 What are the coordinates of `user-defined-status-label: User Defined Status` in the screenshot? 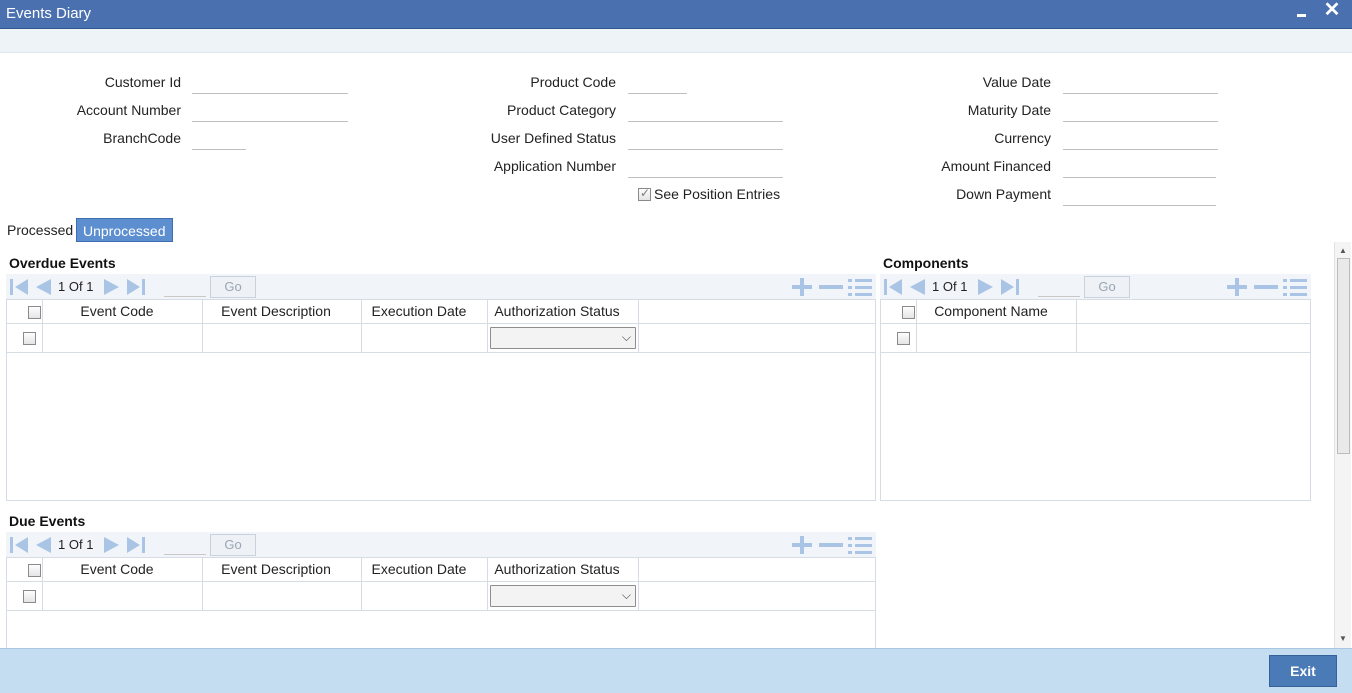 It's located at (553, 138).